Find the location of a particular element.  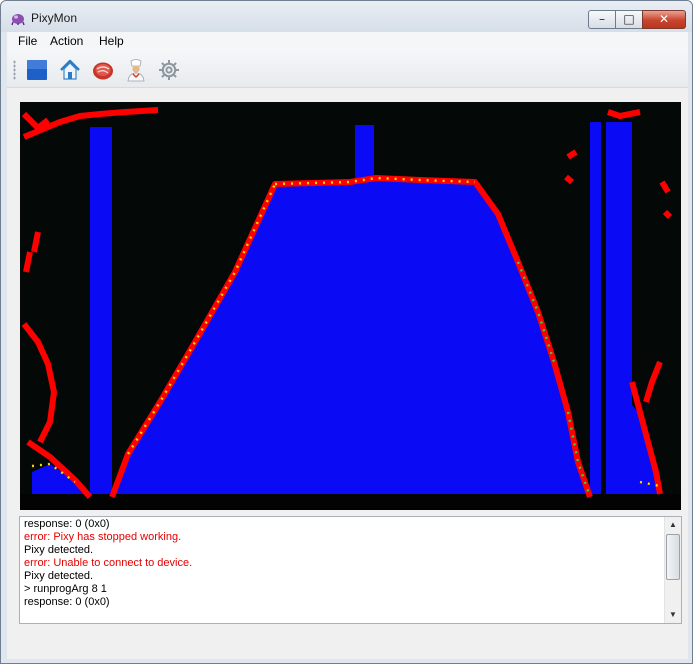

maximize-icon: □ is located at coordinates (629, 19).